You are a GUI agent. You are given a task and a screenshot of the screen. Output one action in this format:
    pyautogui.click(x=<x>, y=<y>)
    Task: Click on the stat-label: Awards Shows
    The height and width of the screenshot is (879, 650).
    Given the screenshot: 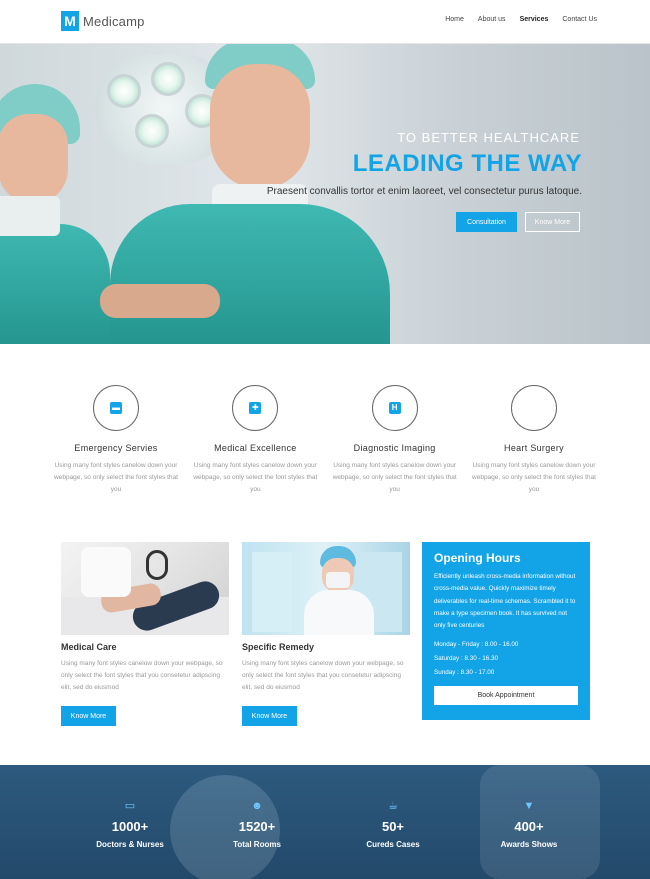 What is the action you would take?
    pyautogui.click(x=529, y=844)
    